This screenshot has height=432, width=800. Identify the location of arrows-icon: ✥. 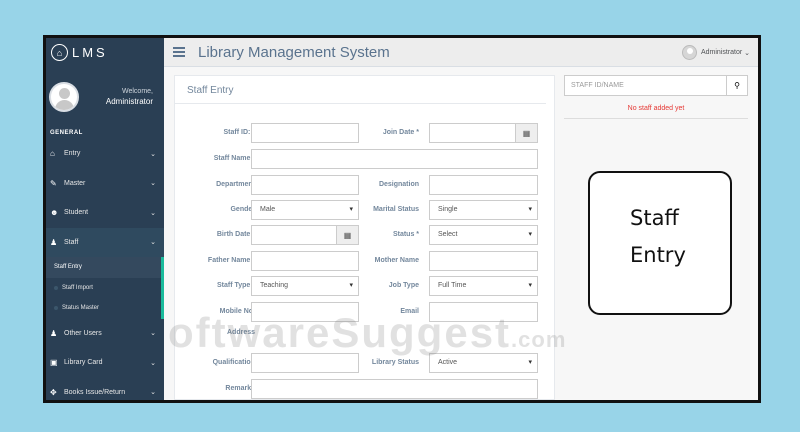
(53, 392).